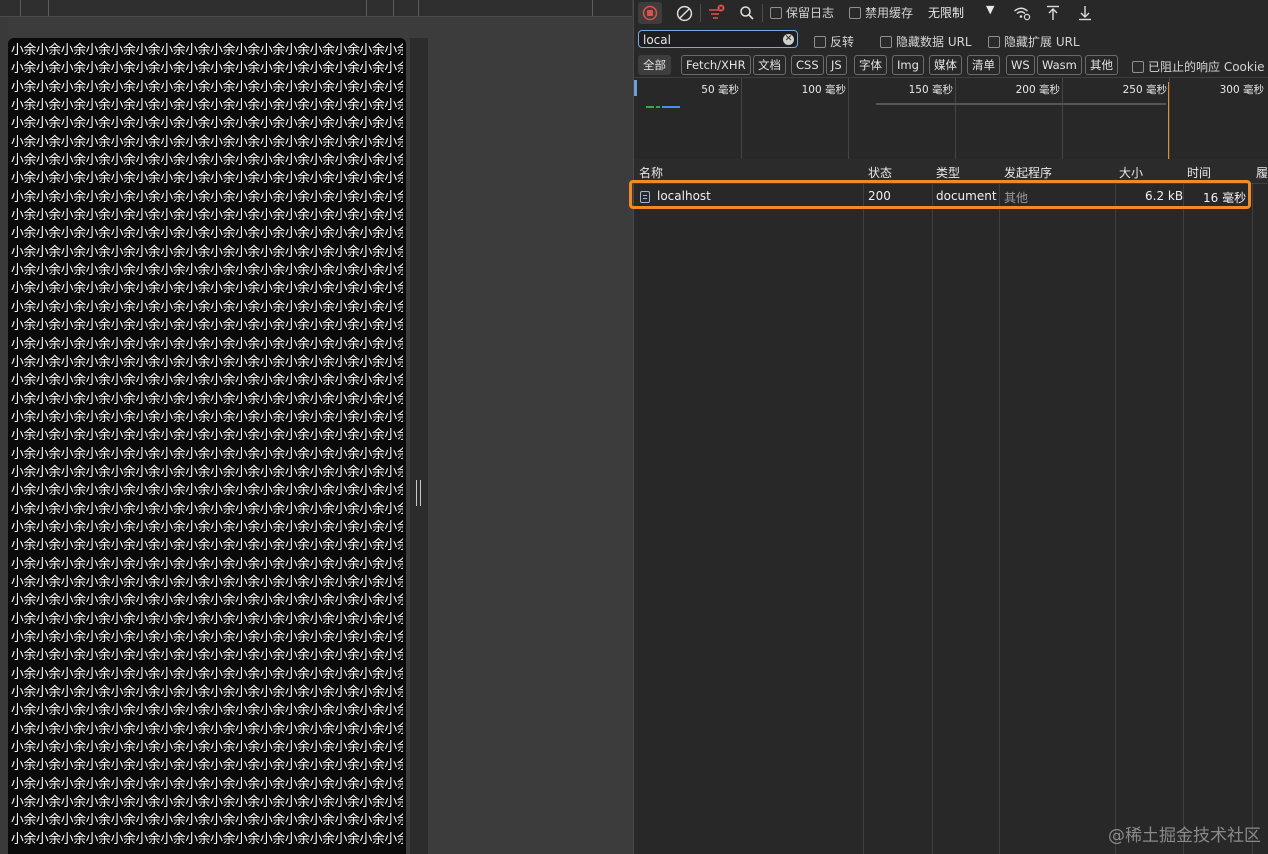  I want to click on hide-extension-urls-label: 隐藏扩展 URL, so click(1042, 42).